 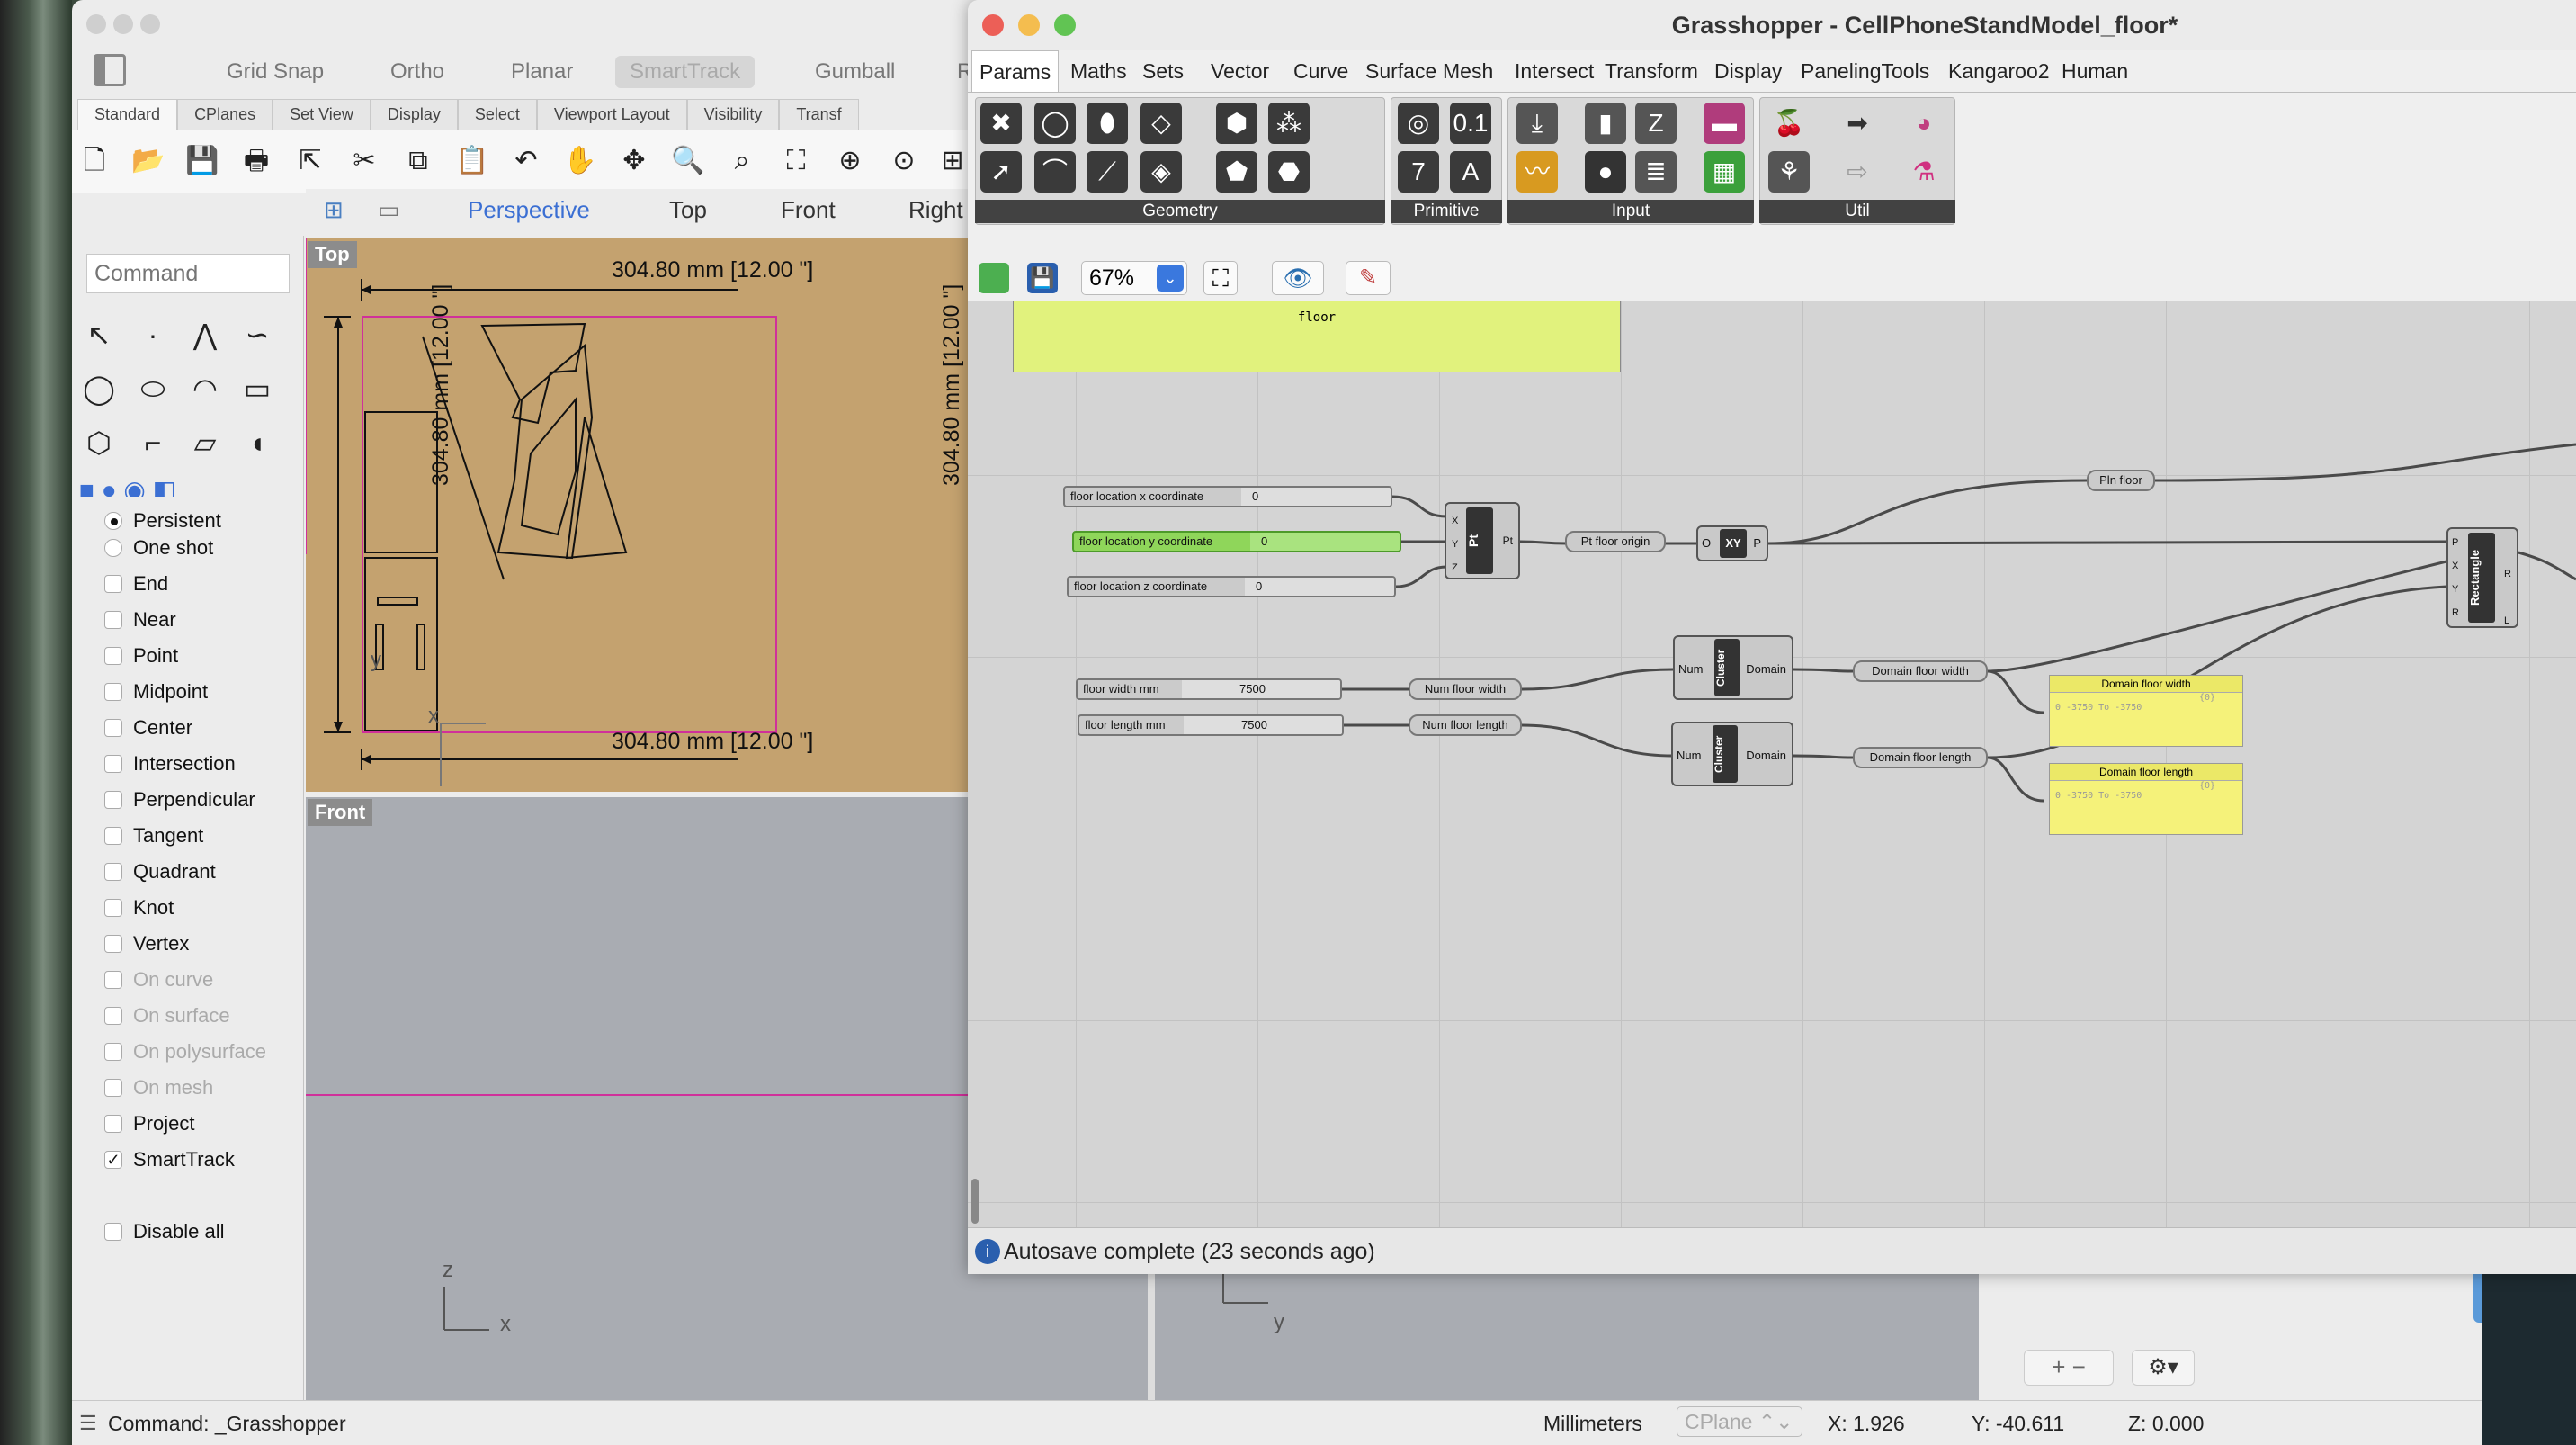 I want to click on osnap-smarttrack: ✓ SmartTrack, so click(x=169, y=1159).